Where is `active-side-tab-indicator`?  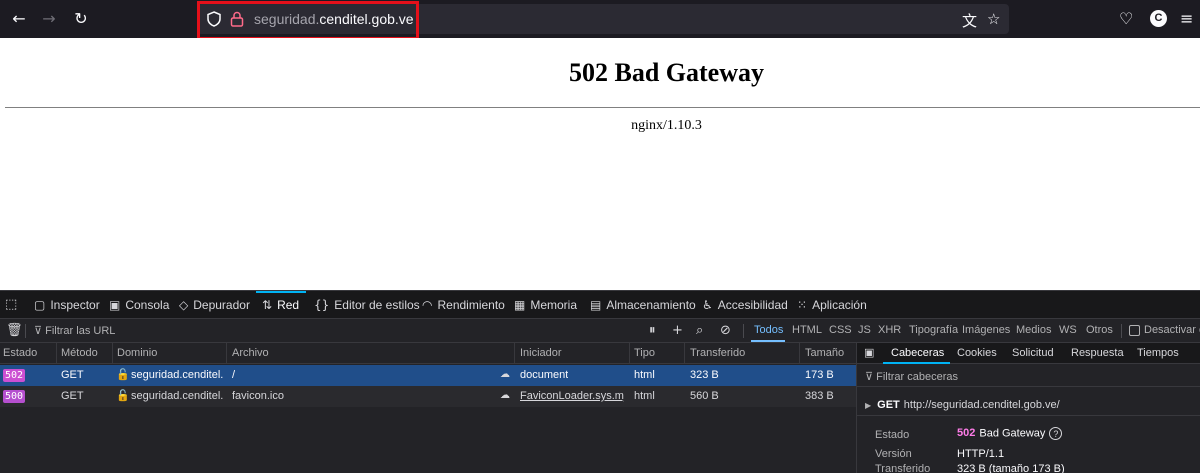 active-side-tab-indicator is located at coordinates (916, 363).